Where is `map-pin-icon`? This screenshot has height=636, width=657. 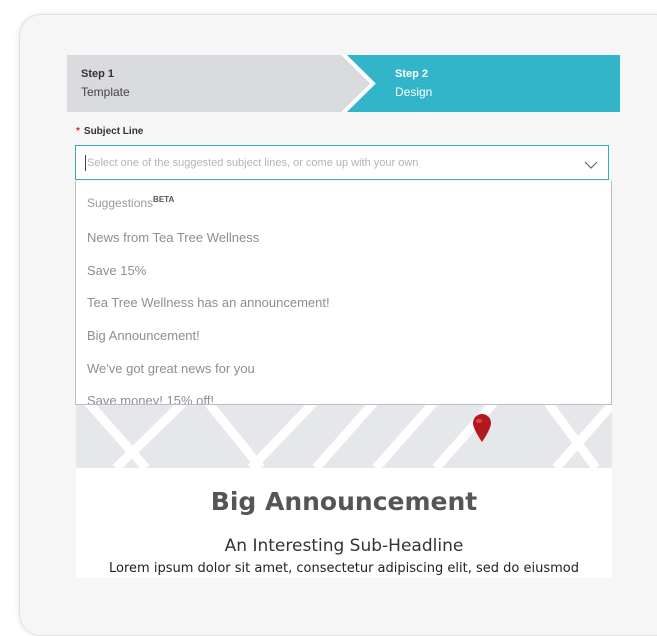 map-pin-icon is located at coordinates (482, 430).